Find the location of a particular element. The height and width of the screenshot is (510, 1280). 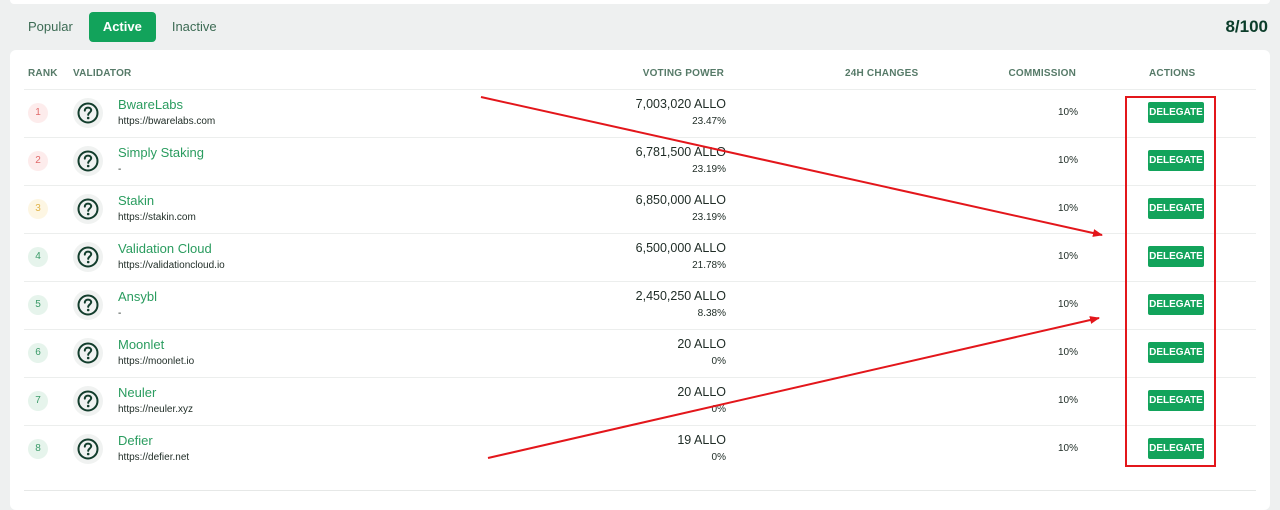

header-commission: COMMISSION is located at coordinates (1042, 73).